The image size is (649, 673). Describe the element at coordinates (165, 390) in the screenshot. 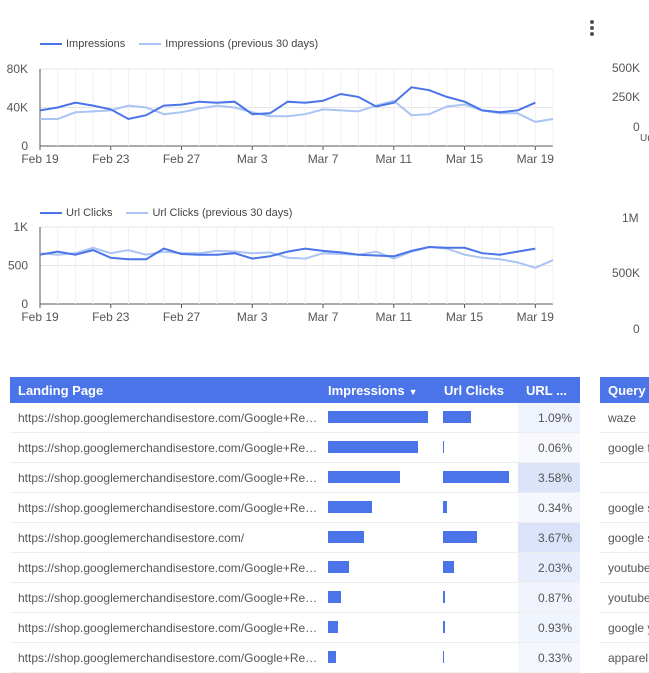

I see `column-header-landing-page: Landing Page` at that location.